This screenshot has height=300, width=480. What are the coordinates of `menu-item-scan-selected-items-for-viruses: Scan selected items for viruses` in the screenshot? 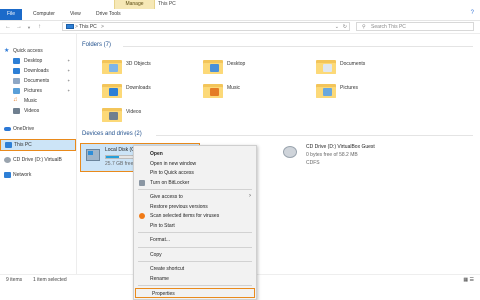 It's located at (195, 216).